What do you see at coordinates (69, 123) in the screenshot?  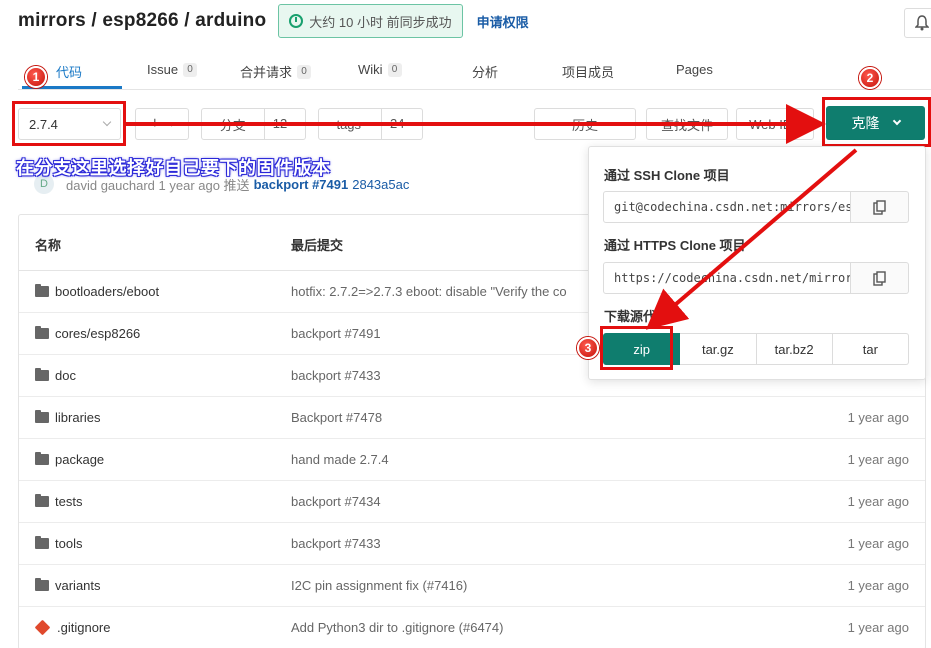 I see `annotation-box-branch` at bounding box center [69, 123].